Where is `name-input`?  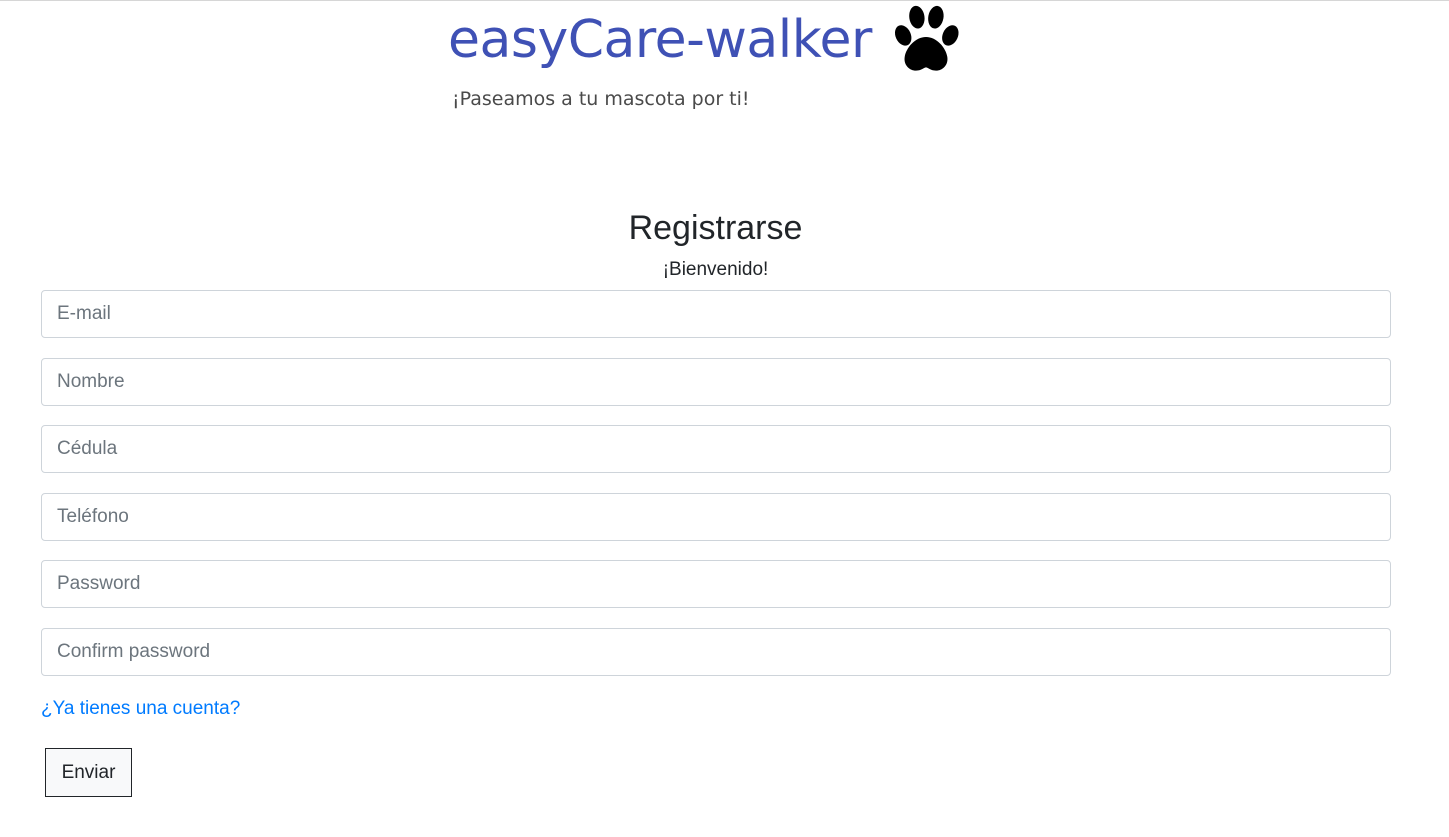 name-input is located at coordinates (716, 382).